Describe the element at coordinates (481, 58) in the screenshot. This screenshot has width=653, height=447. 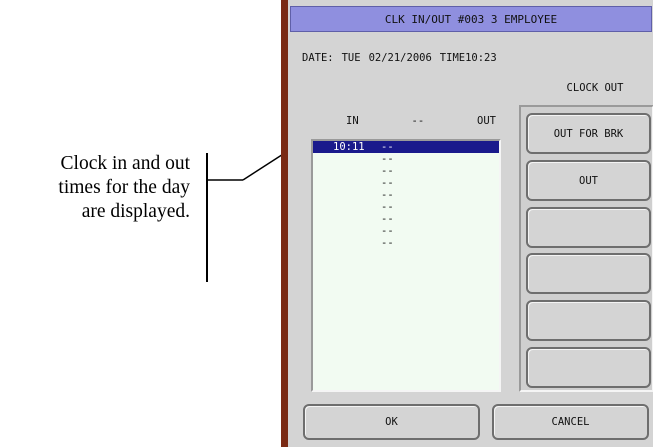
I see `time-value: 10:23` at that location.